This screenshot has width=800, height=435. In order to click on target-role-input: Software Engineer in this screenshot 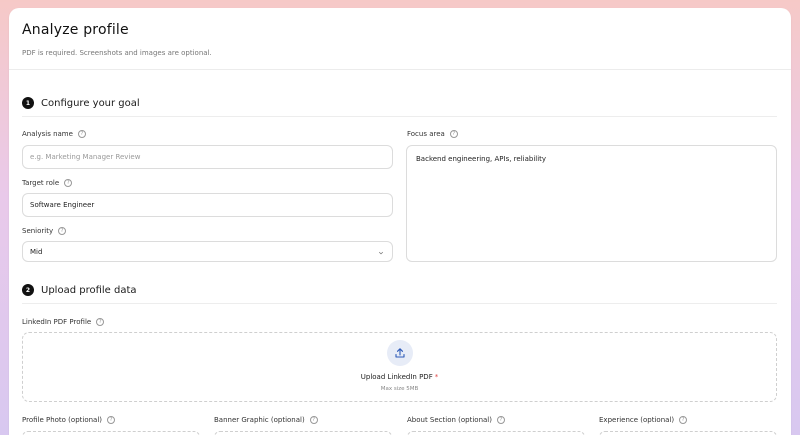, I will do `click(207, 205)`.